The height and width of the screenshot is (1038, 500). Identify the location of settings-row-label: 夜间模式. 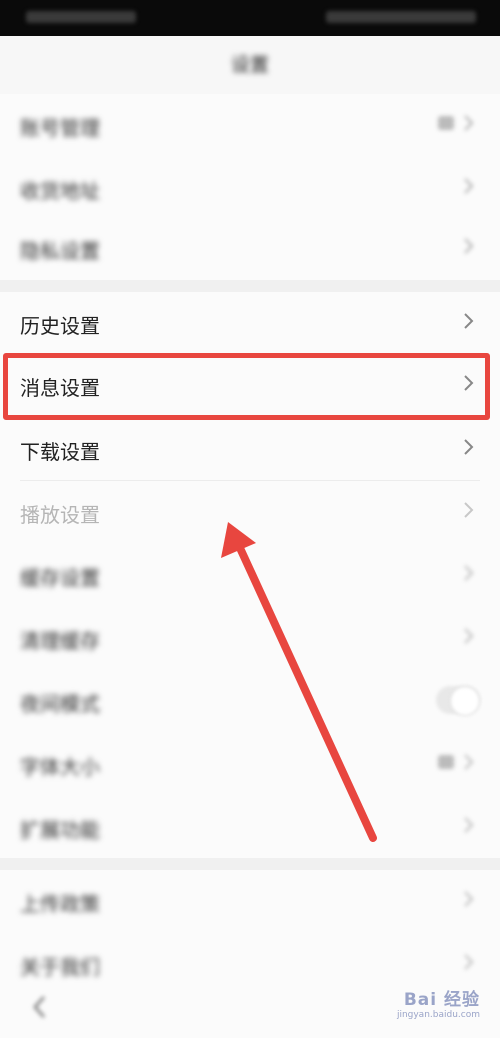
(60, 704).